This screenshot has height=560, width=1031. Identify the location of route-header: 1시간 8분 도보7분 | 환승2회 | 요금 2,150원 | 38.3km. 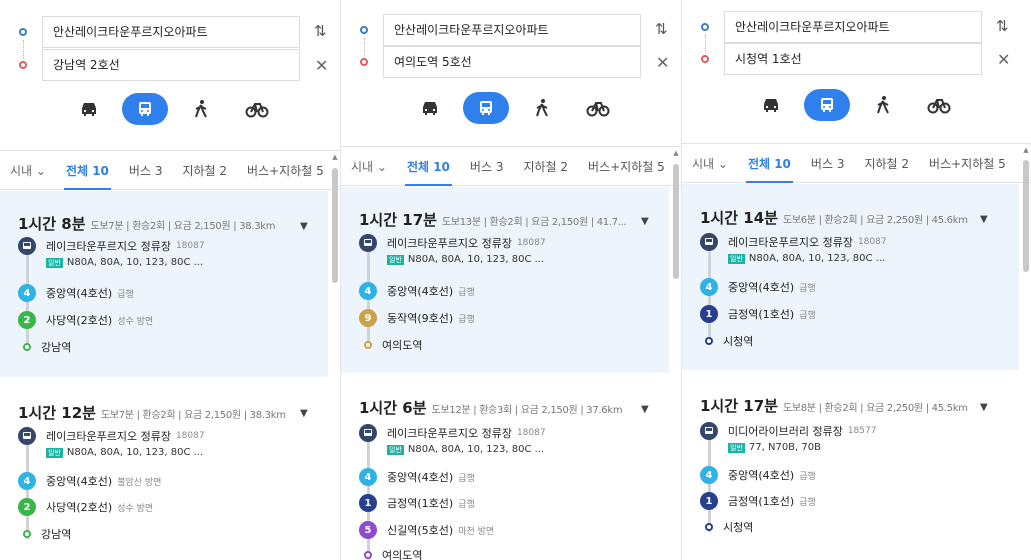
(147, 223).